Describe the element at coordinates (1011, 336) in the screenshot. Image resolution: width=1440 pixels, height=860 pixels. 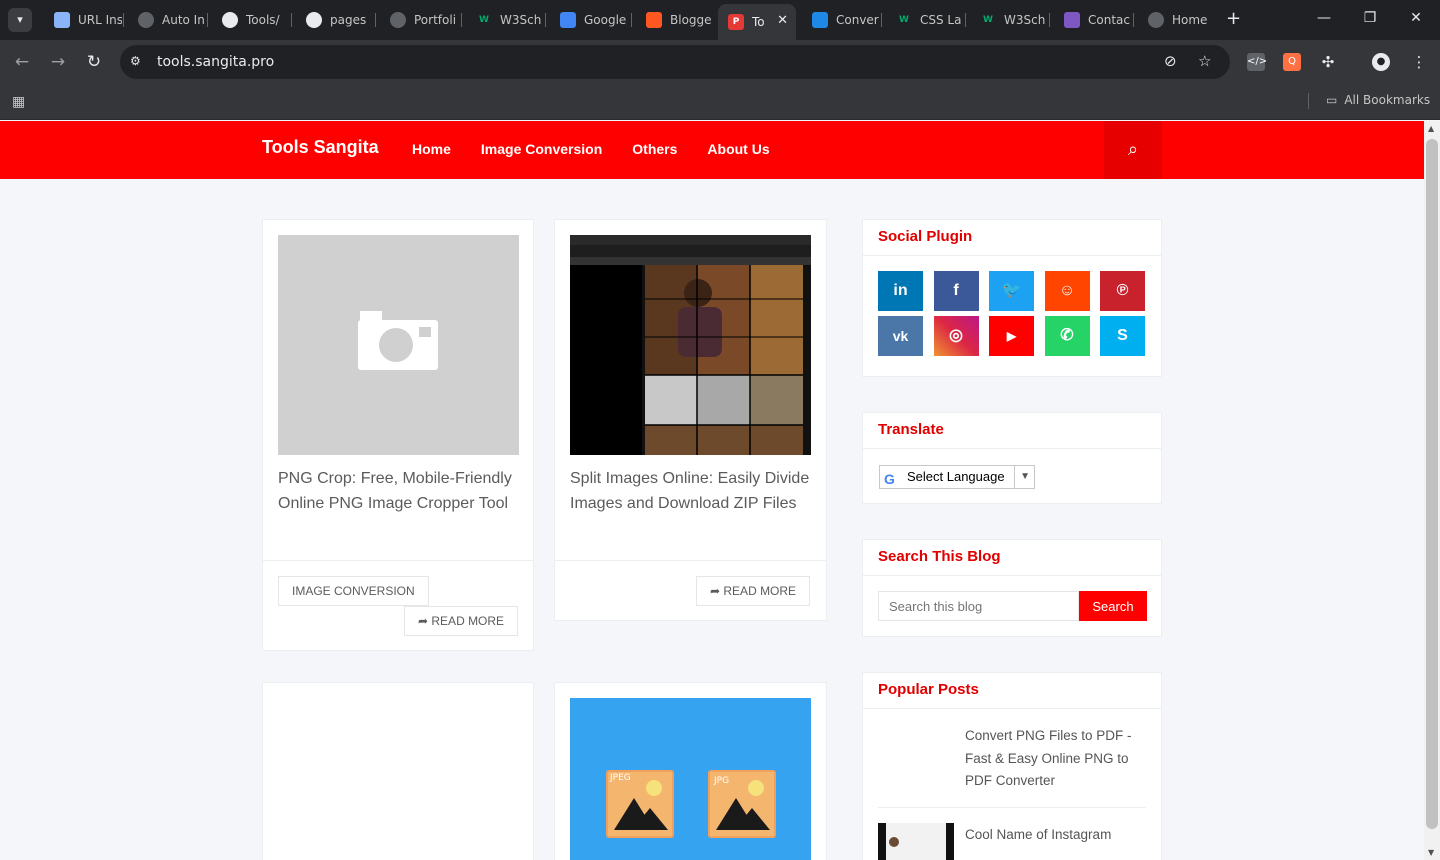
I see `youtube-icon: ▶` at that location.